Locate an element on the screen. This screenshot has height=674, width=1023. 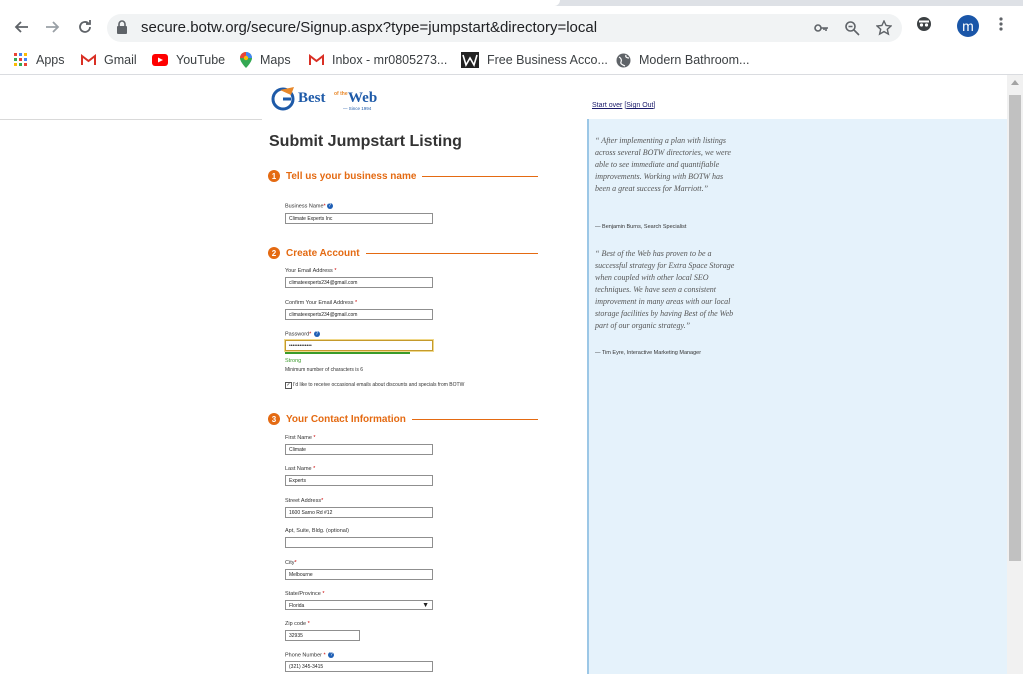
youtube-icon is located at coordinates (160, 60).